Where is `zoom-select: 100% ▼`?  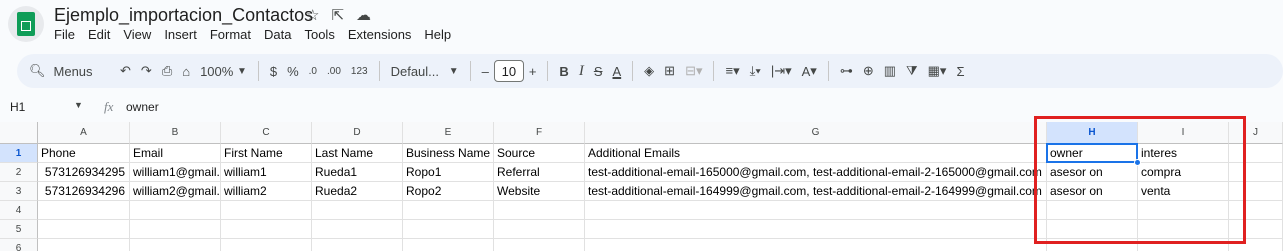
zoom-select: 100% ▼ is located at coordinates (223, 71).